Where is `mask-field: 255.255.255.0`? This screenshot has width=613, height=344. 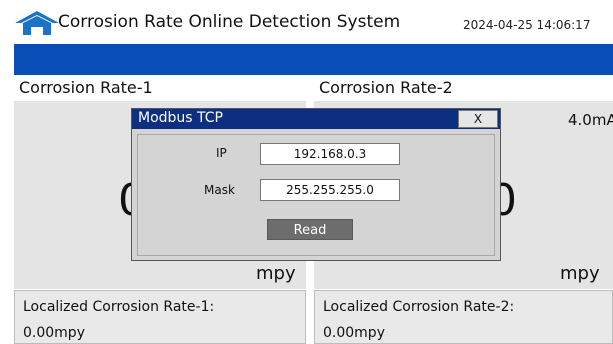 mask-field: 255.255.255.0 is located at coordinates (330, 190).